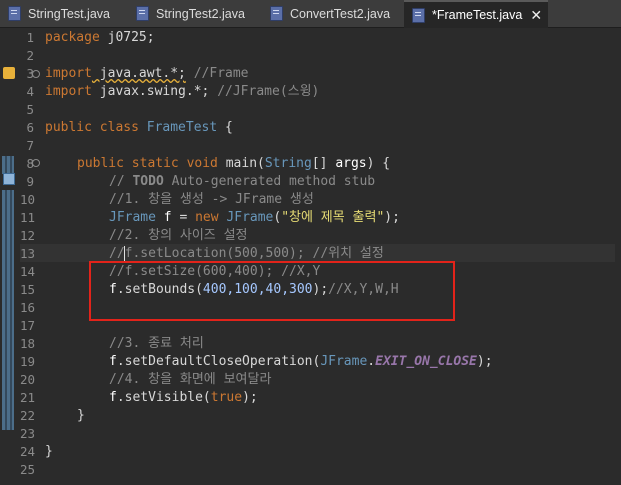 The height and width of the screenshot is (485, 621). I want to click on line-number: 25, so click(28, 469).